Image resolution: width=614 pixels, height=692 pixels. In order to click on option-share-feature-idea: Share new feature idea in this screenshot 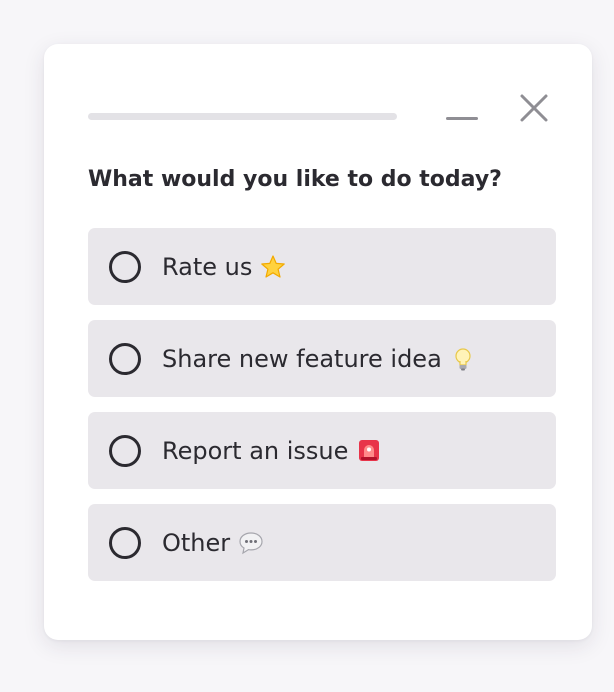, I will do `click(322, 358)`.